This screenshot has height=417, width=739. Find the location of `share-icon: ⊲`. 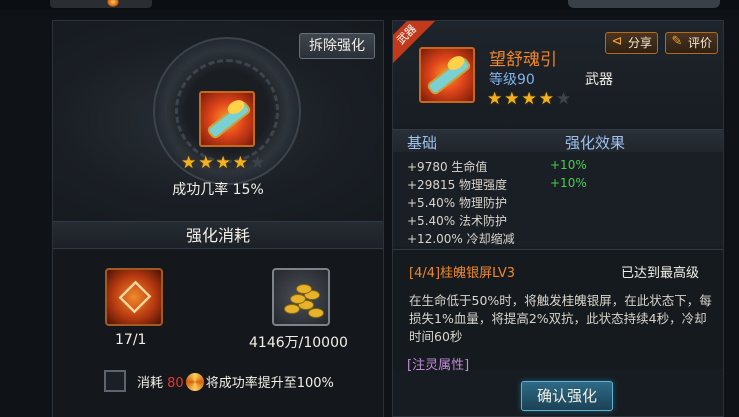

share-icon: ⊲ is located at coordinates (617, 41).